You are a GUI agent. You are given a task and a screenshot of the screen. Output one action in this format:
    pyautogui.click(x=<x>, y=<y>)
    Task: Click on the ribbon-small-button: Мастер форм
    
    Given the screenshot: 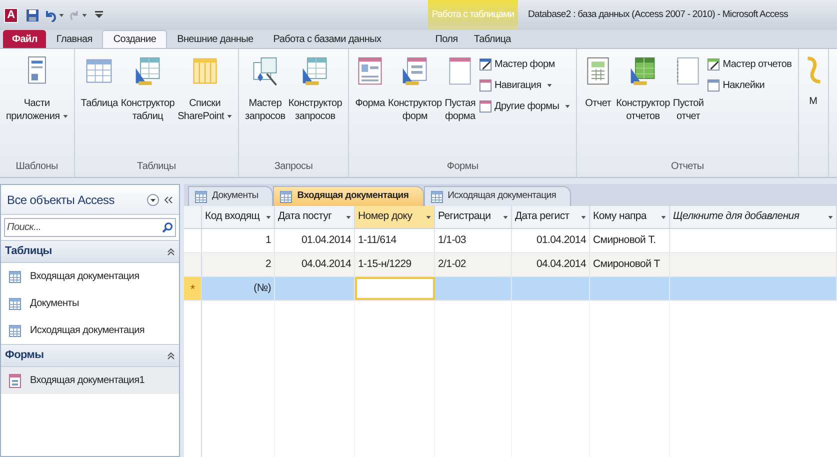 What is the action you would take?
    pyautogui.click(x=525, y=64)
    